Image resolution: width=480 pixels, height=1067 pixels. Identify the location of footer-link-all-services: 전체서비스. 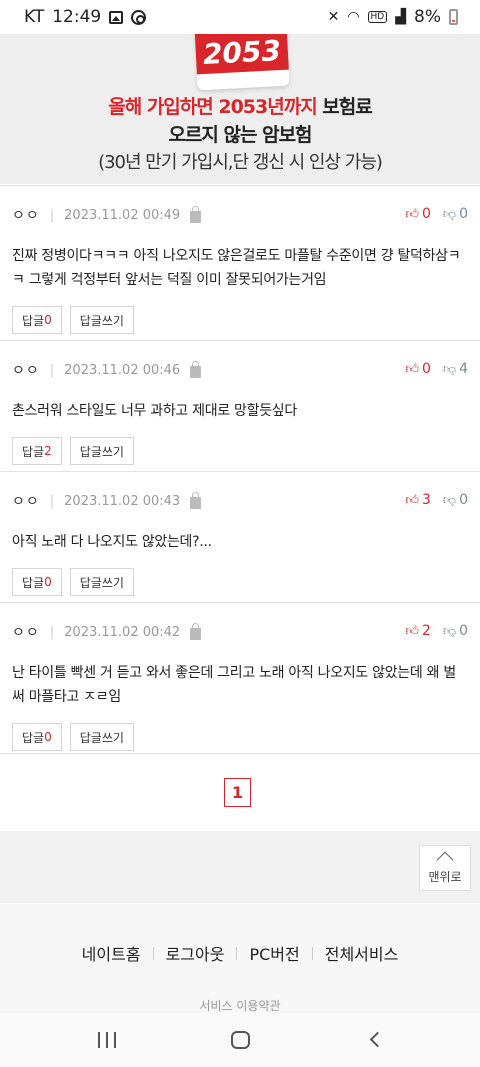
(362, 953).